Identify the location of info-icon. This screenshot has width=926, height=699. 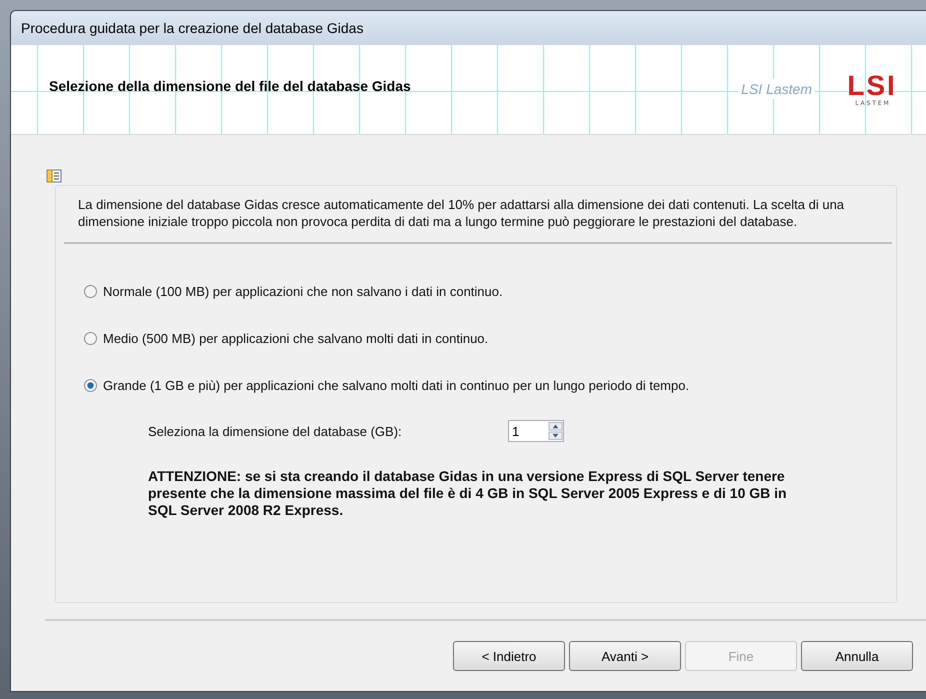
(54, 176).